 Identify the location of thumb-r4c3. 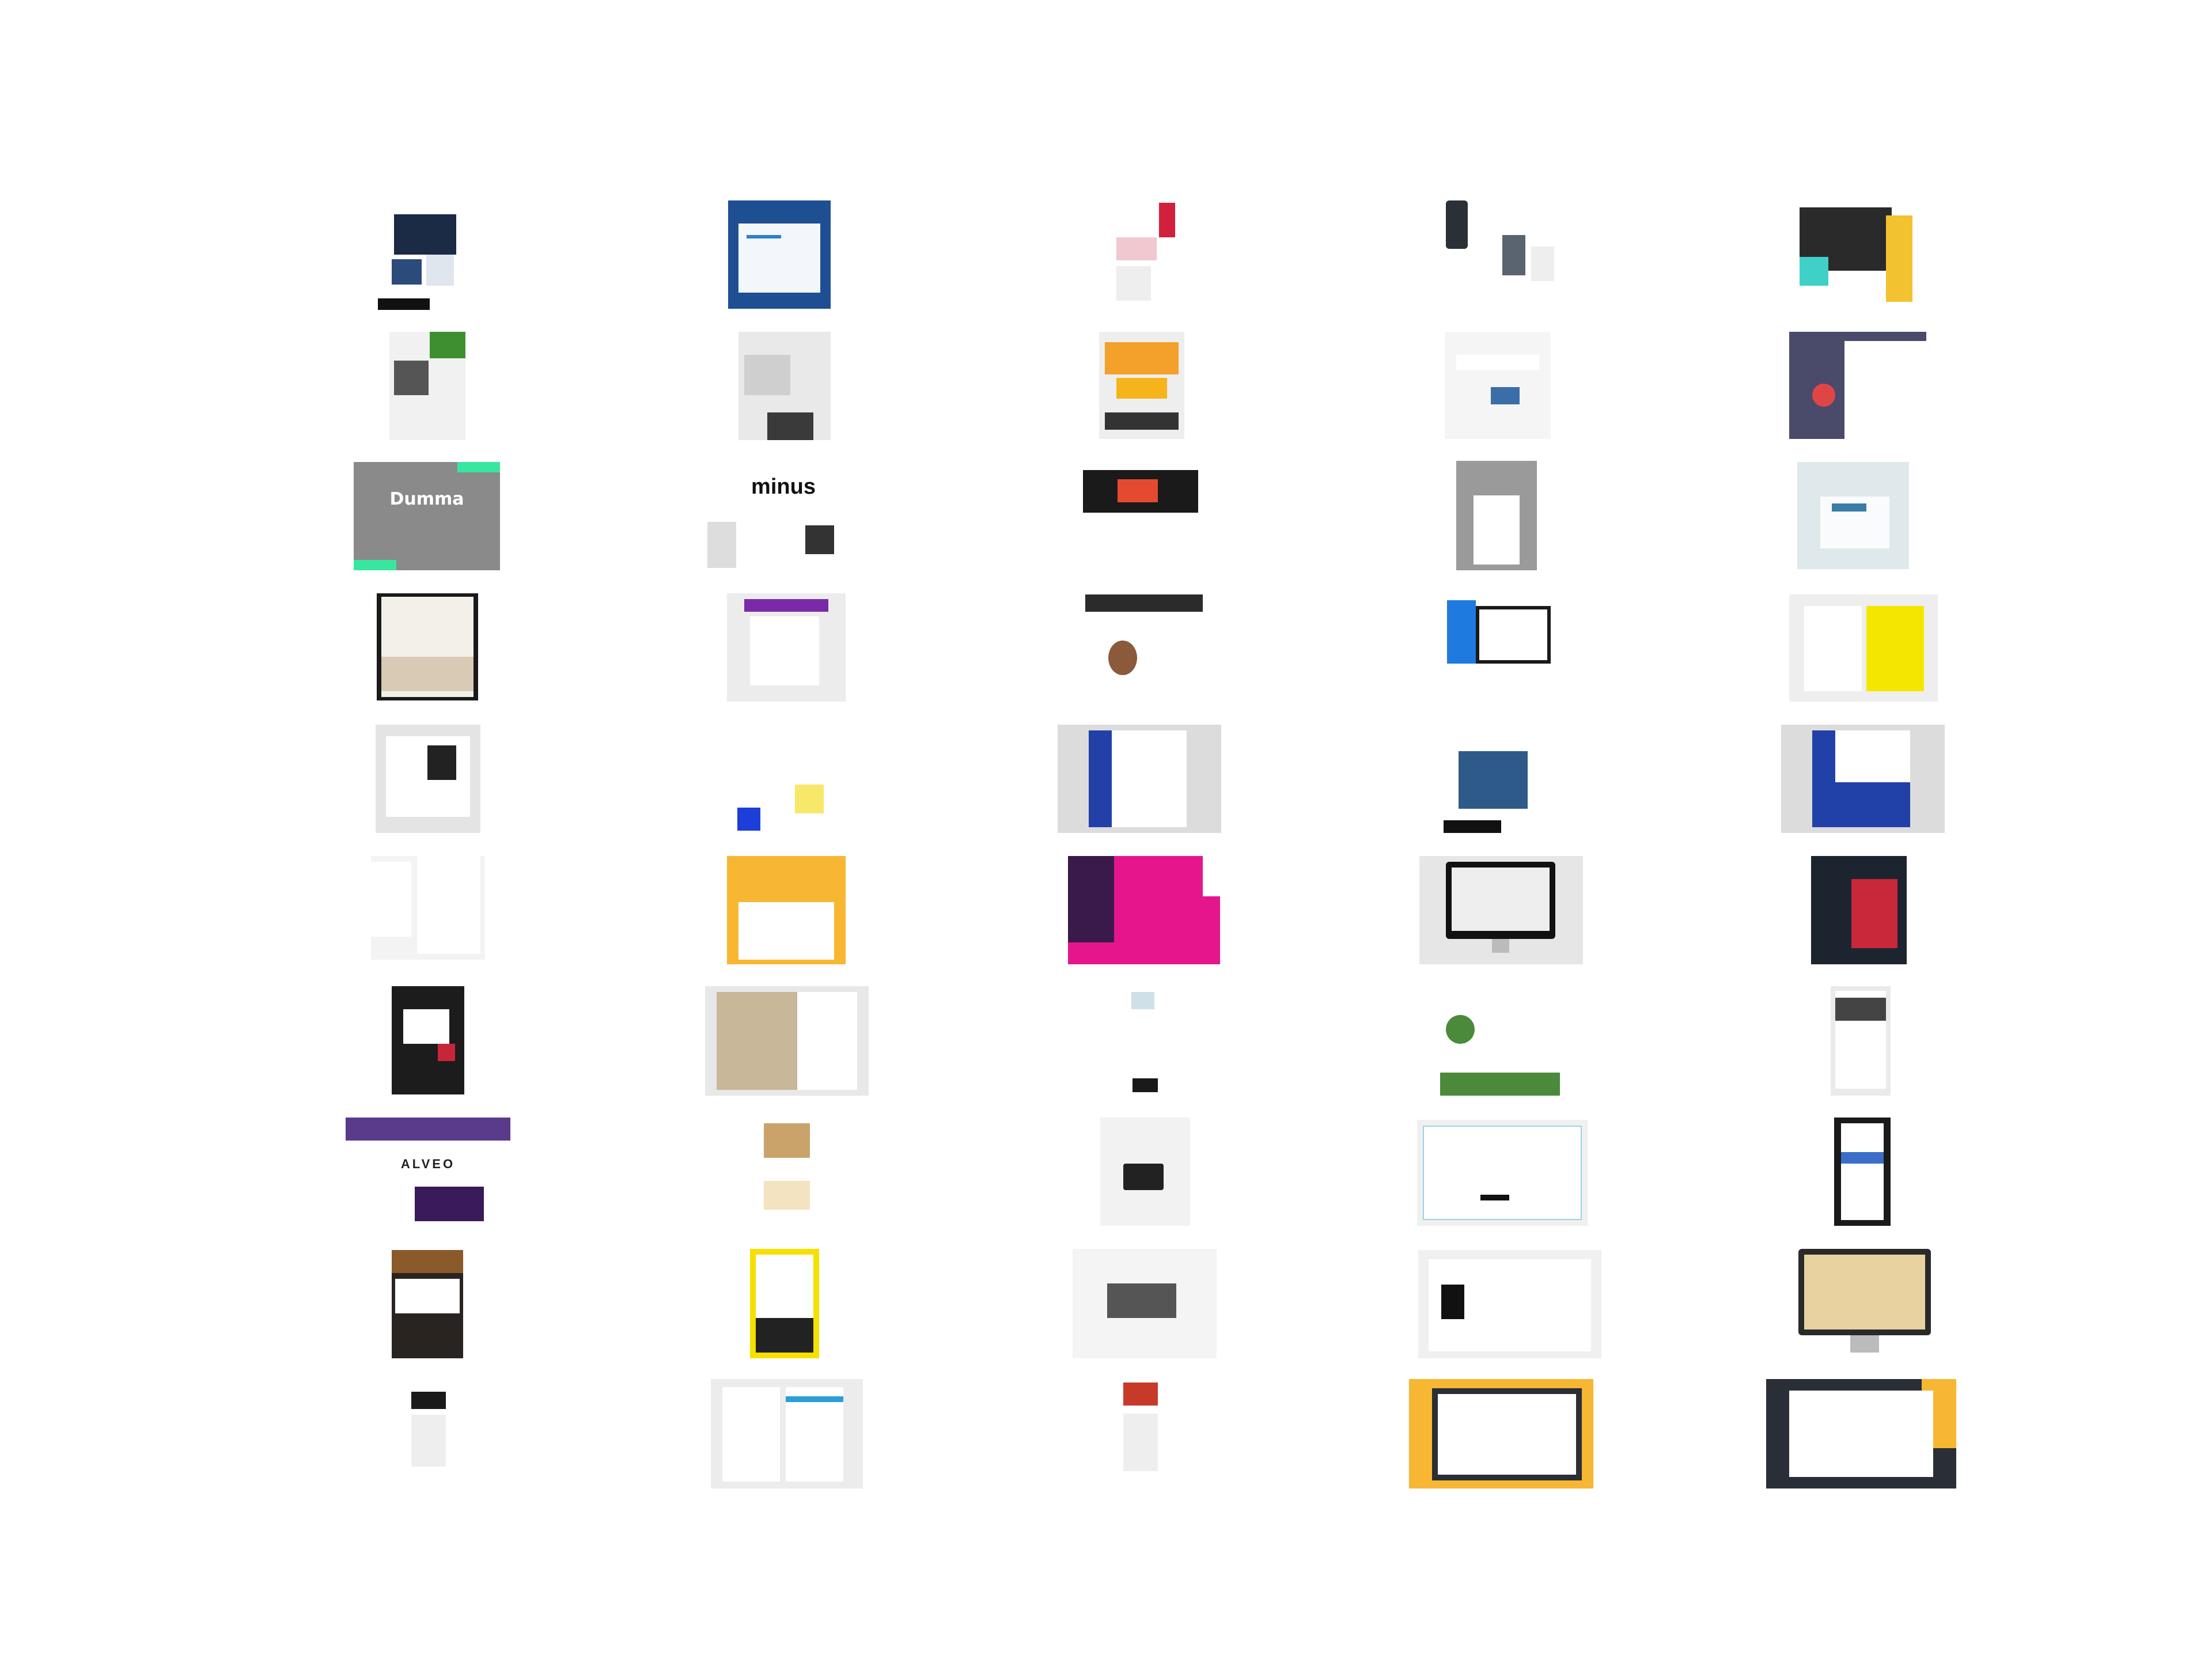
(1144, 648).